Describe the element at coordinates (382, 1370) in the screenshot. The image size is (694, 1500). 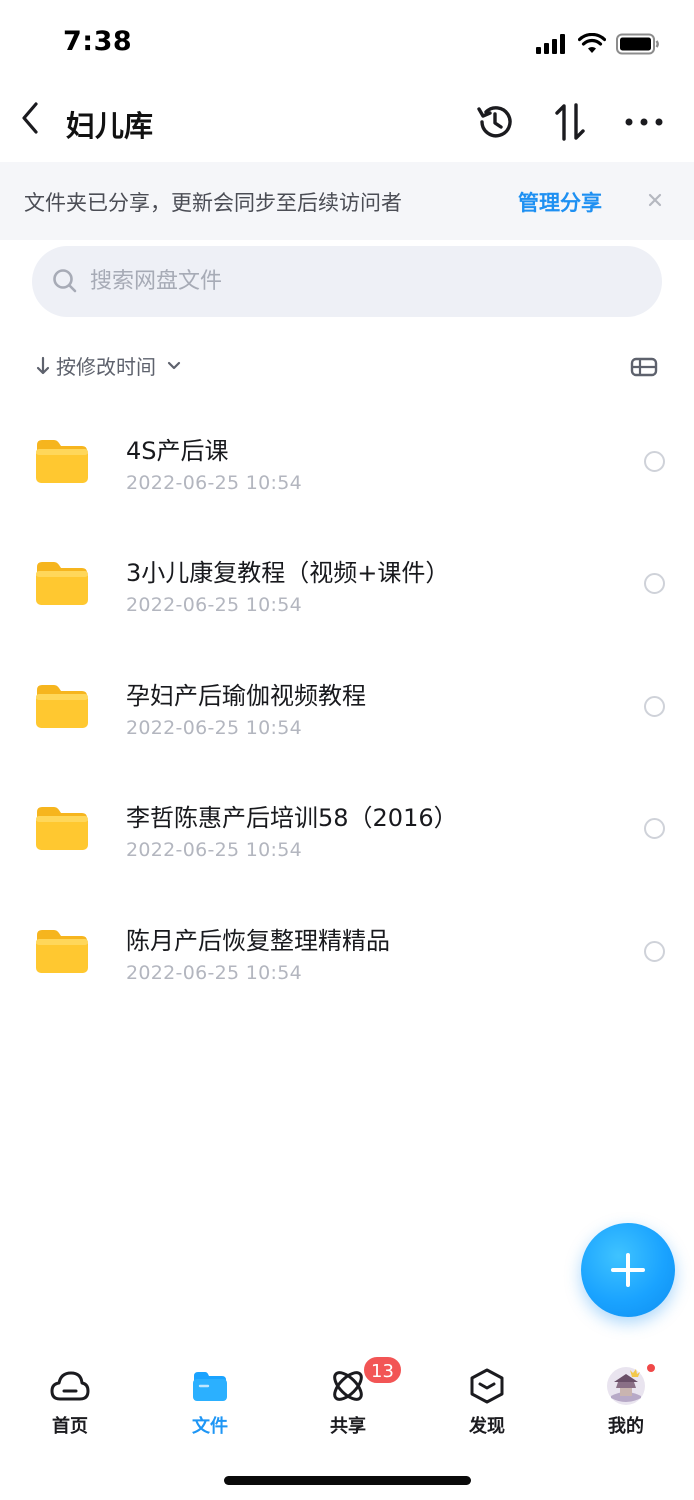
I see `notification-badge: 13` at that location.